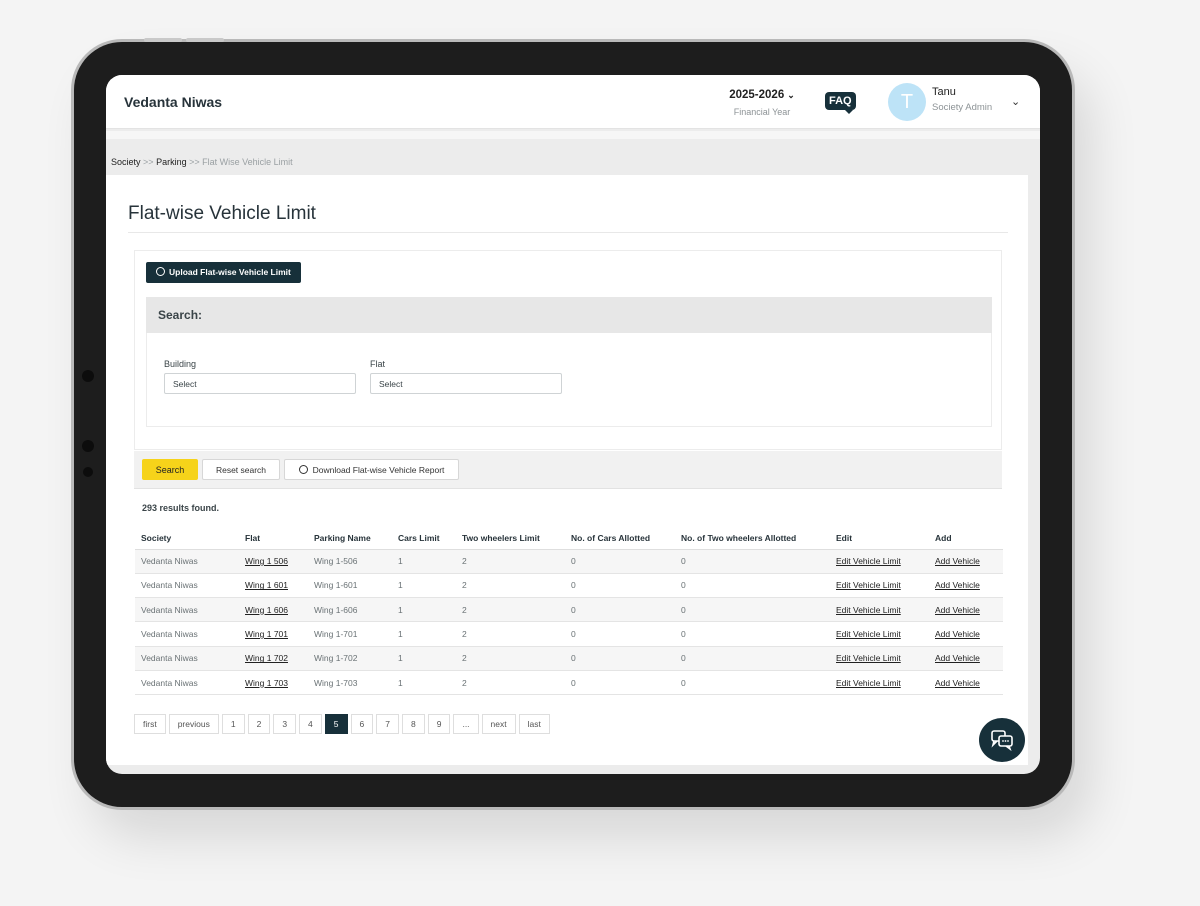 The image size is (1200, 906). I want to click on chat-bubbles-icon, so click(1002, 741).